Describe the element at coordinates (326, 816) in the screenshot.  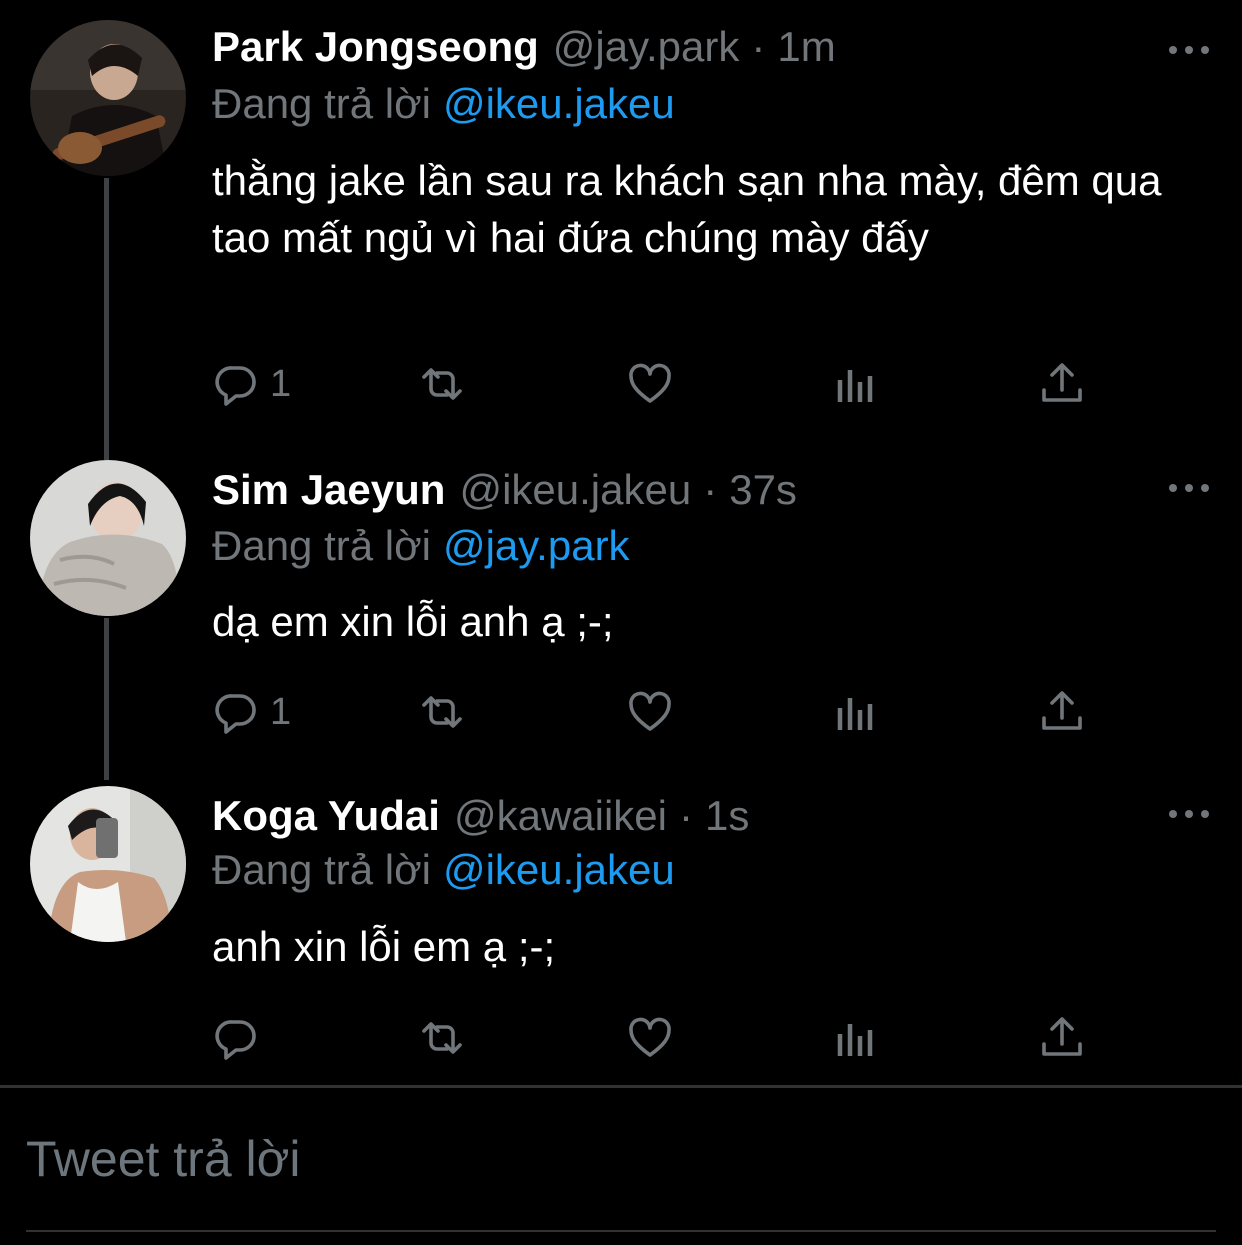
I see `display-name: Koga Yudai` at that location.